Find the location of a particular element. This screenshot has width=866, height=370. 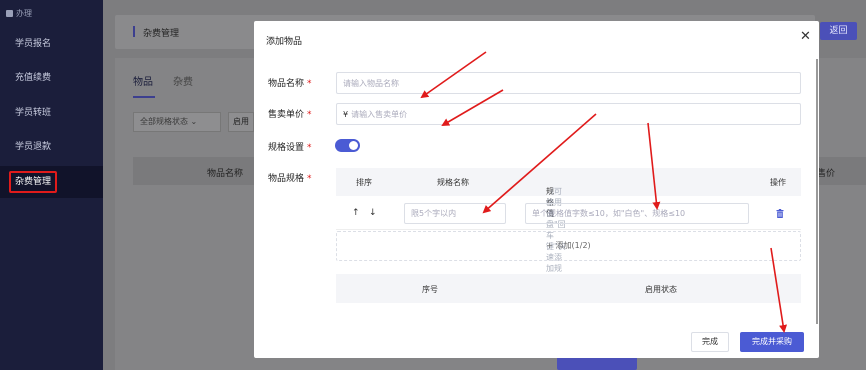

breadcrumb-bar is located at coordinates (134, 31).